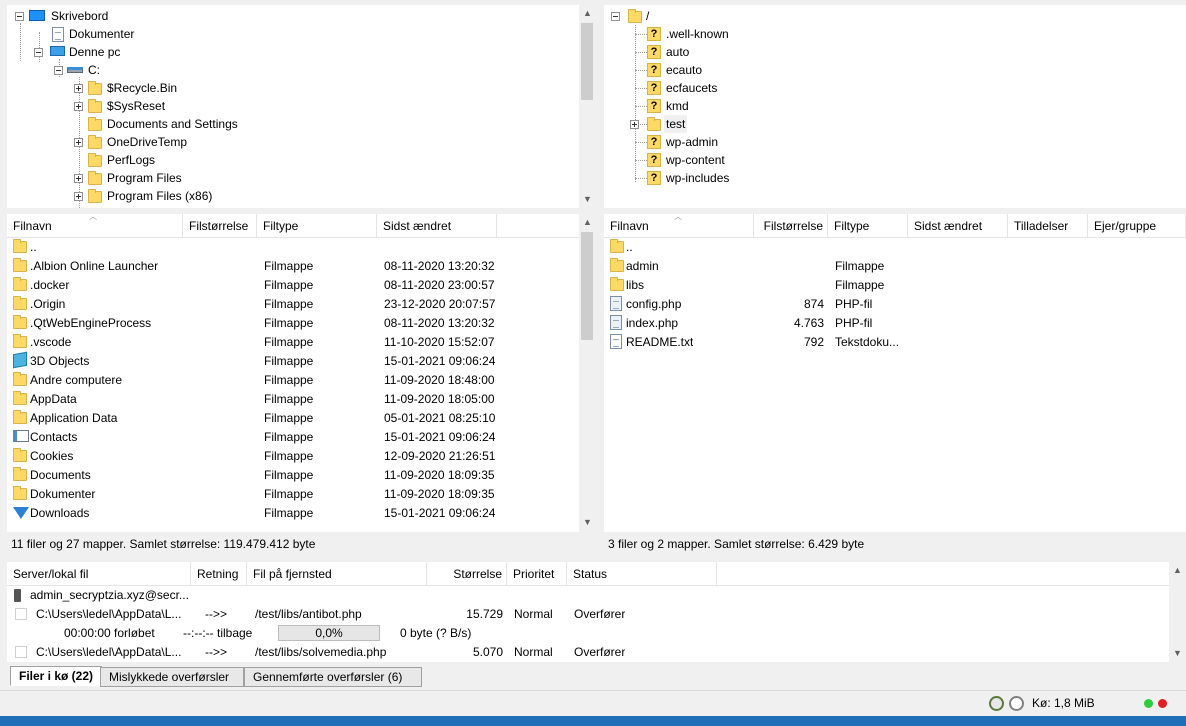 Image resolution: width=1186 pixels, height=726 pixels. I want to click on speed-limit-icon, so click(1016, 703).